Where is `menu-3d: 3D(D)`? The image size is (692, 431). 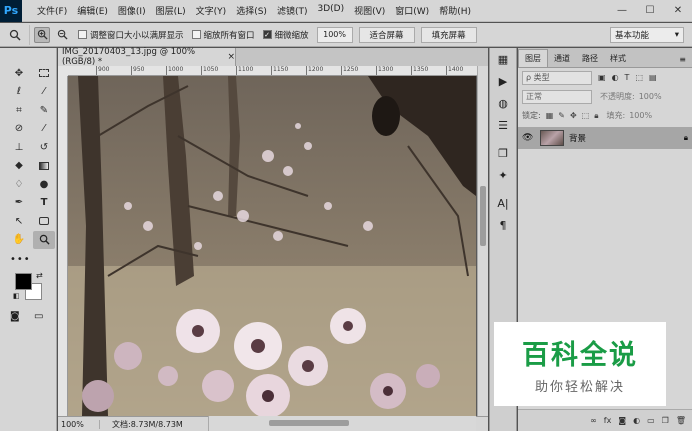
menu-3d: 3D(D) is located at coordinates (330, 10).